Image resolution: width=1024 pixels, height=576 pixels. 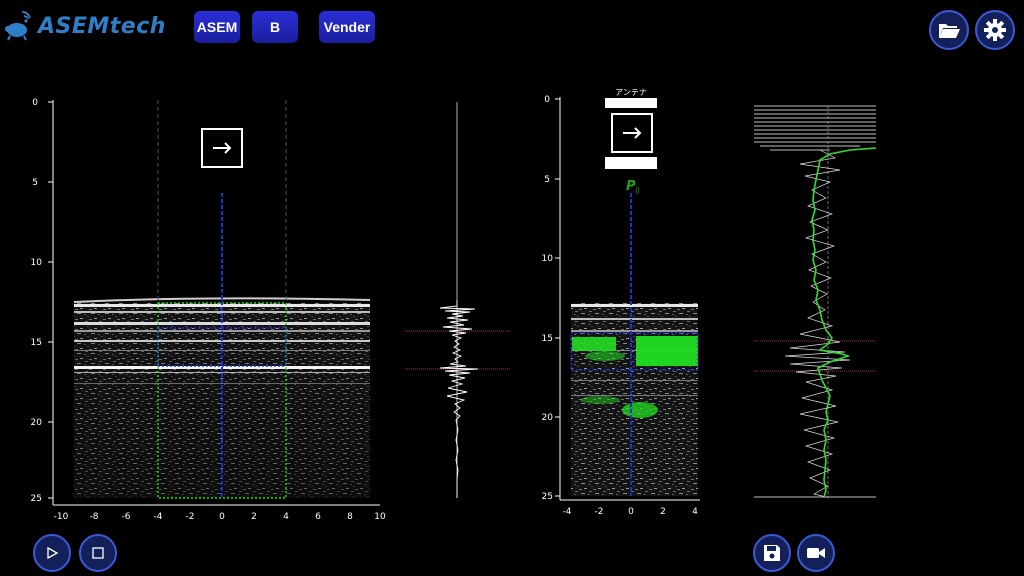 What do you see at coordinates (548, 259) in the screenshot?
I see `right-ytick: 10` at bounding box center [548, 259].